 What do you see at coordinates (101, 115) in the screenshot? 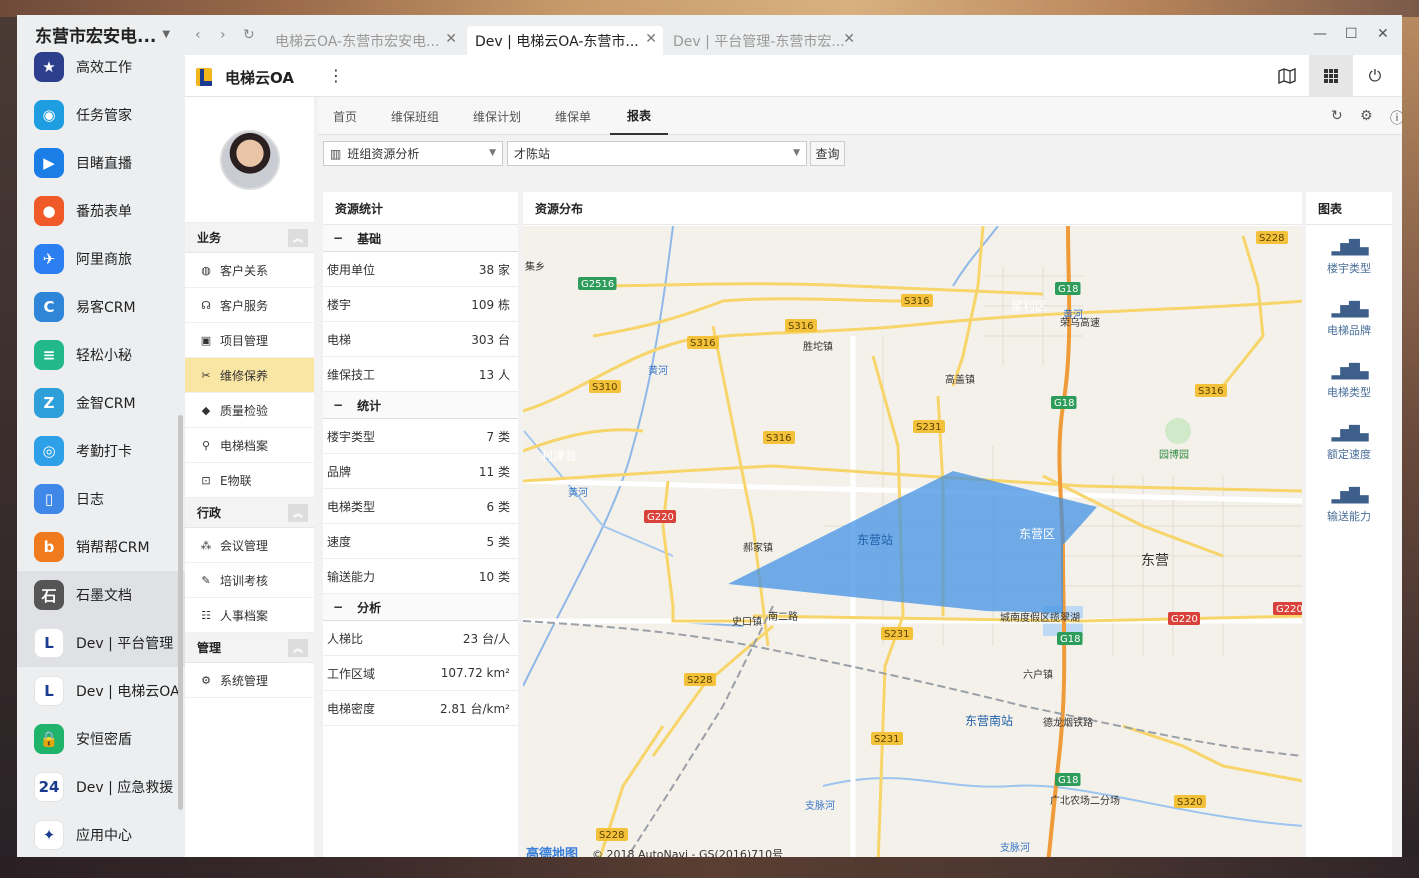
I see `app-item: ◉ 任务管家` at bounding box center [101, 115].